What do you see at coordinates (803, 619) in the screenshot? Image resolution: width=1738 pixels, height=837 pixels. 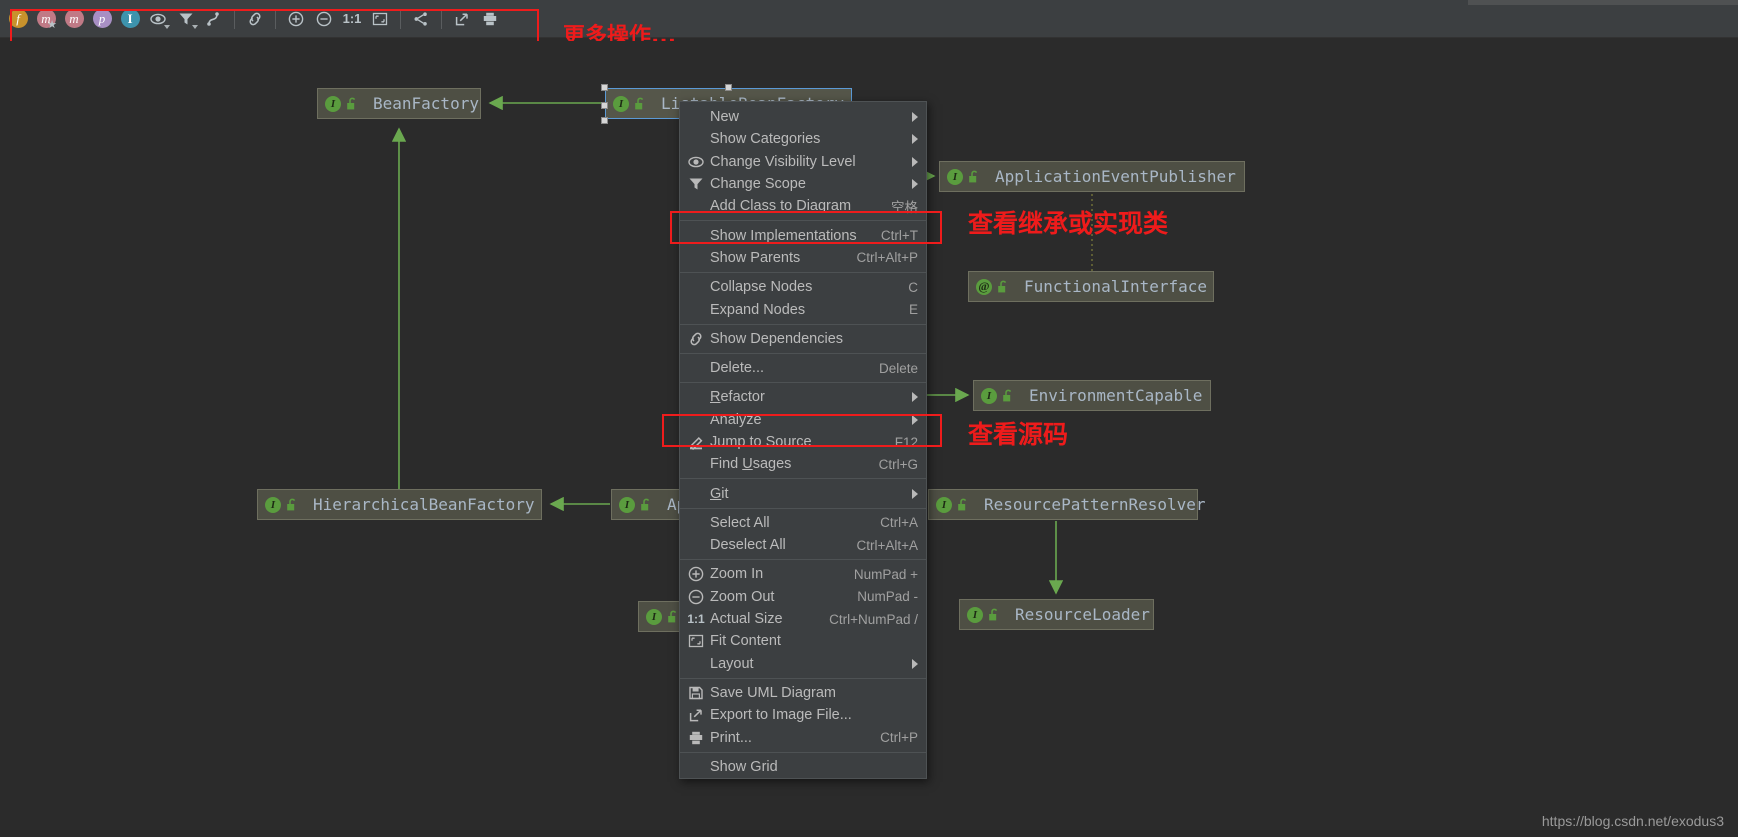 I see `menu-actual-size: 1:1 Actual Size Ctrl+NumPad /` at bounding box center [803, 619].